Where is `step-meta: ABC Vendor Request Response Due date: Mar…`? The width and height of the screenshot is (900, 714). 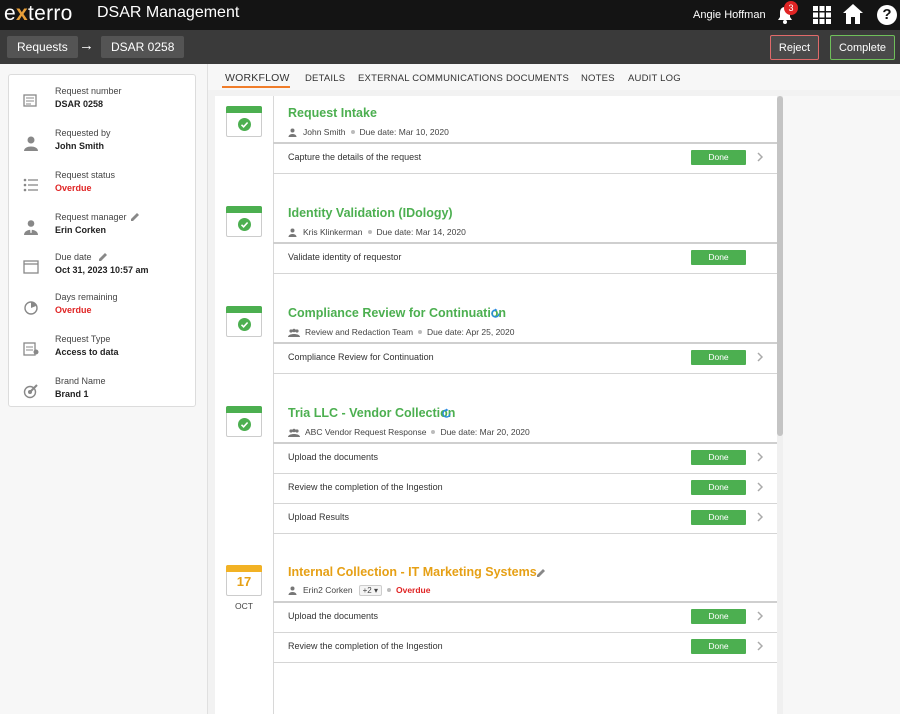
step-meta: ABC Vendor Request Response Due date: Mar… is located at coordinates (409, 432).